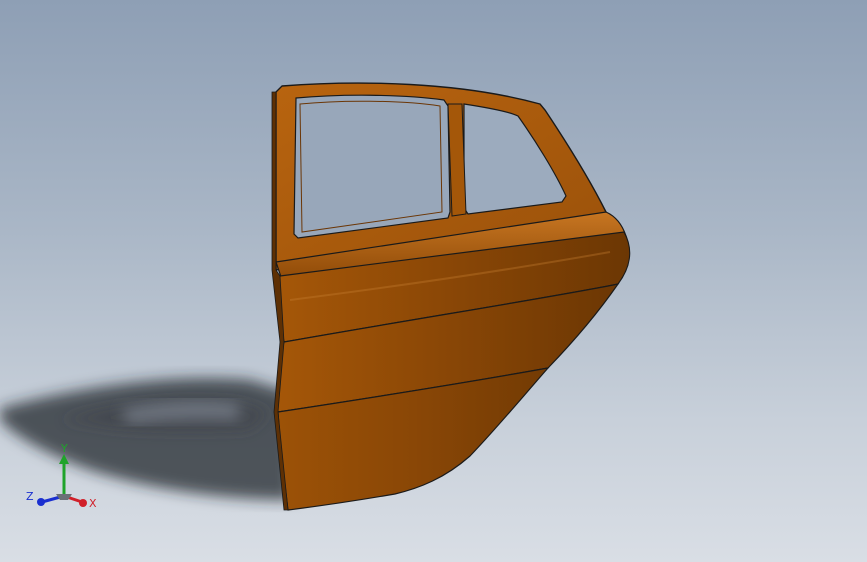  What do you see at coordinates (93, 503) in the screenshot?
I see `x-axis-label: X` at bounding box center [93, 503].